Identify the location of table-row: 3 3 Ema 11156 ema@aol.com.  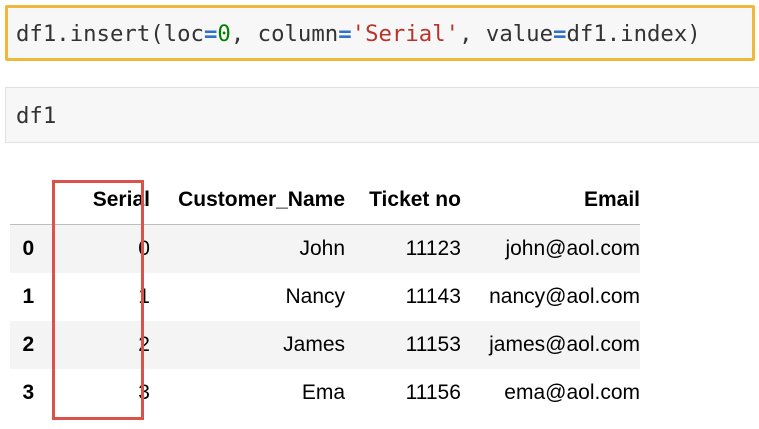
(325, 393).